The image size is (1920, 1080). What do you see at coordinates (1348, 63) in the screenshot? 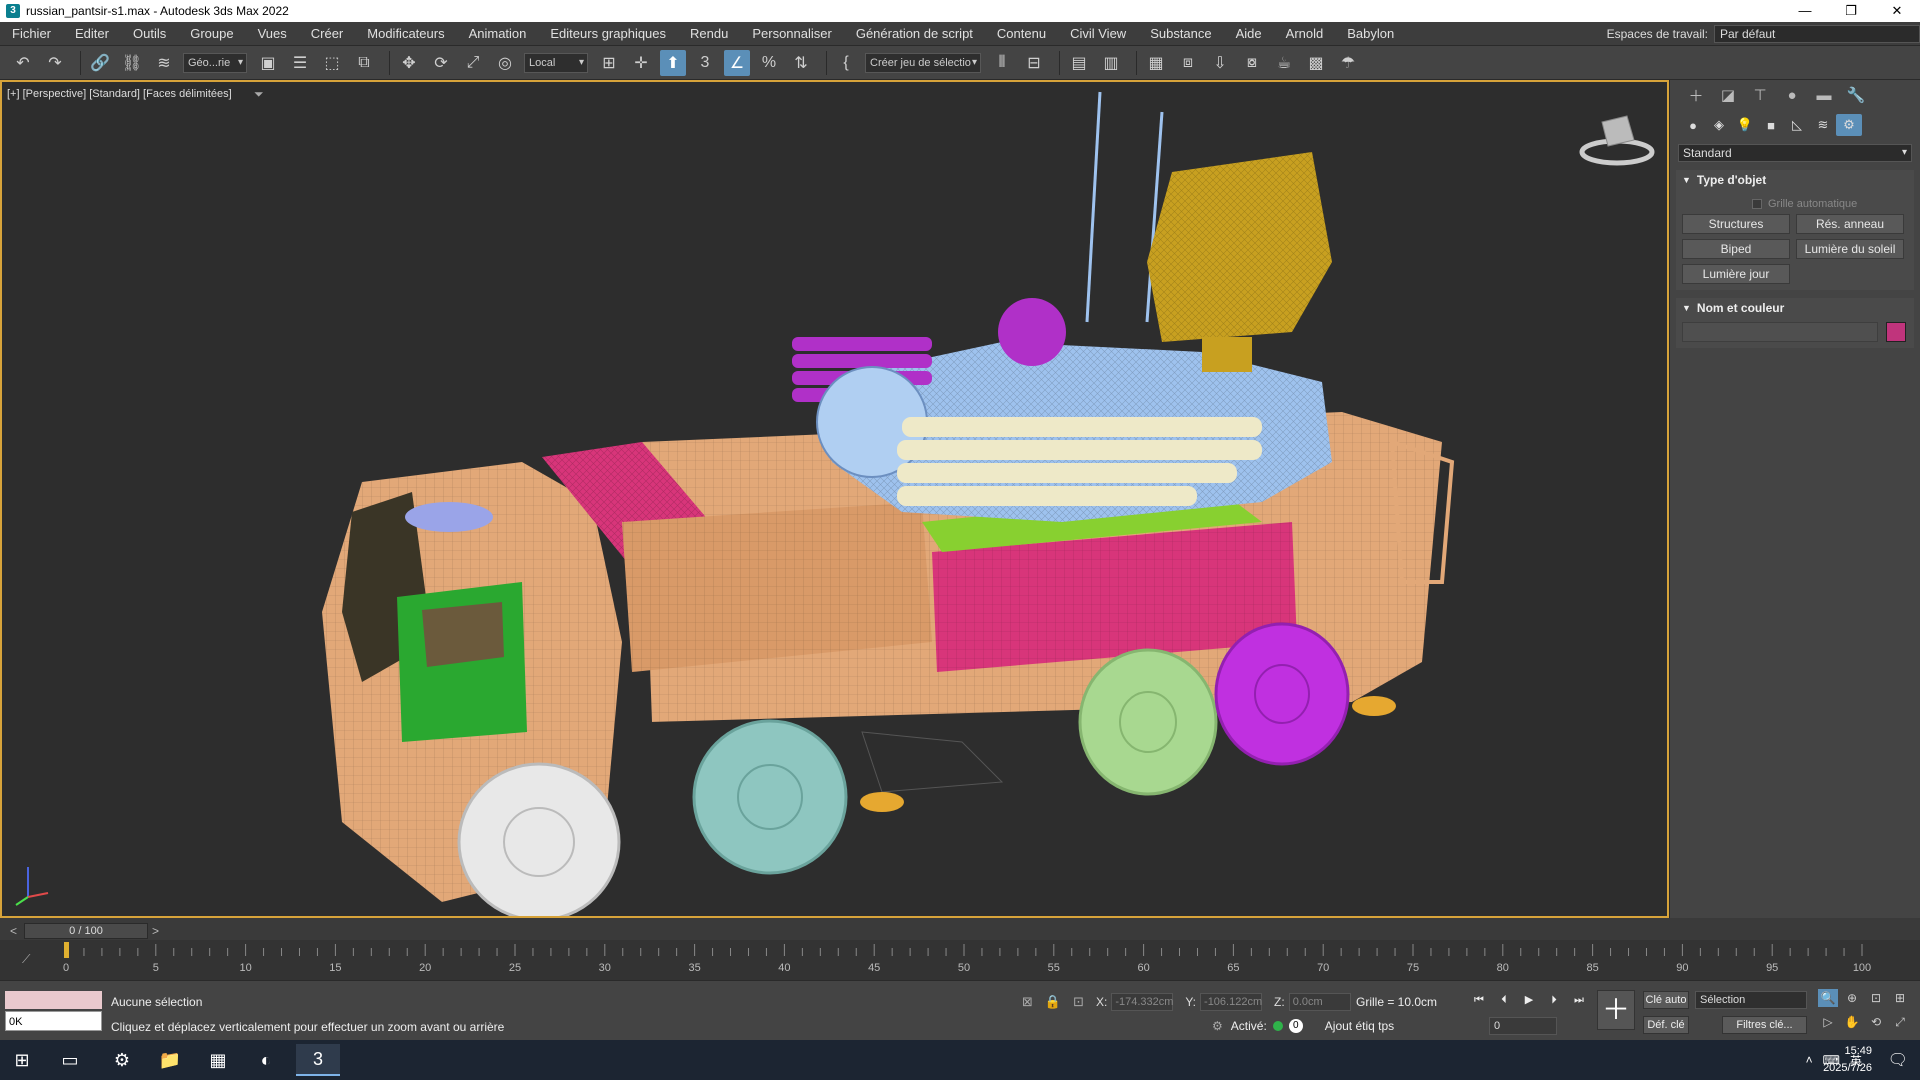
I see `render-iterative-icon: ☂` at bounding box center [1348, 63].